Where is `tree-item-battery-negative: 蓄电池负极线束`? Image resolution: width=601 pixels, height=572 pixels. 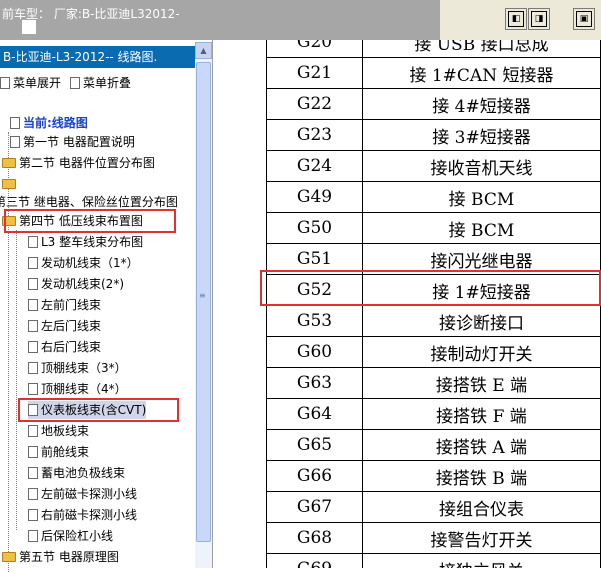
tree-item-battery-negative: 蓄电池负极线束 is located at coordinates (76, 473).